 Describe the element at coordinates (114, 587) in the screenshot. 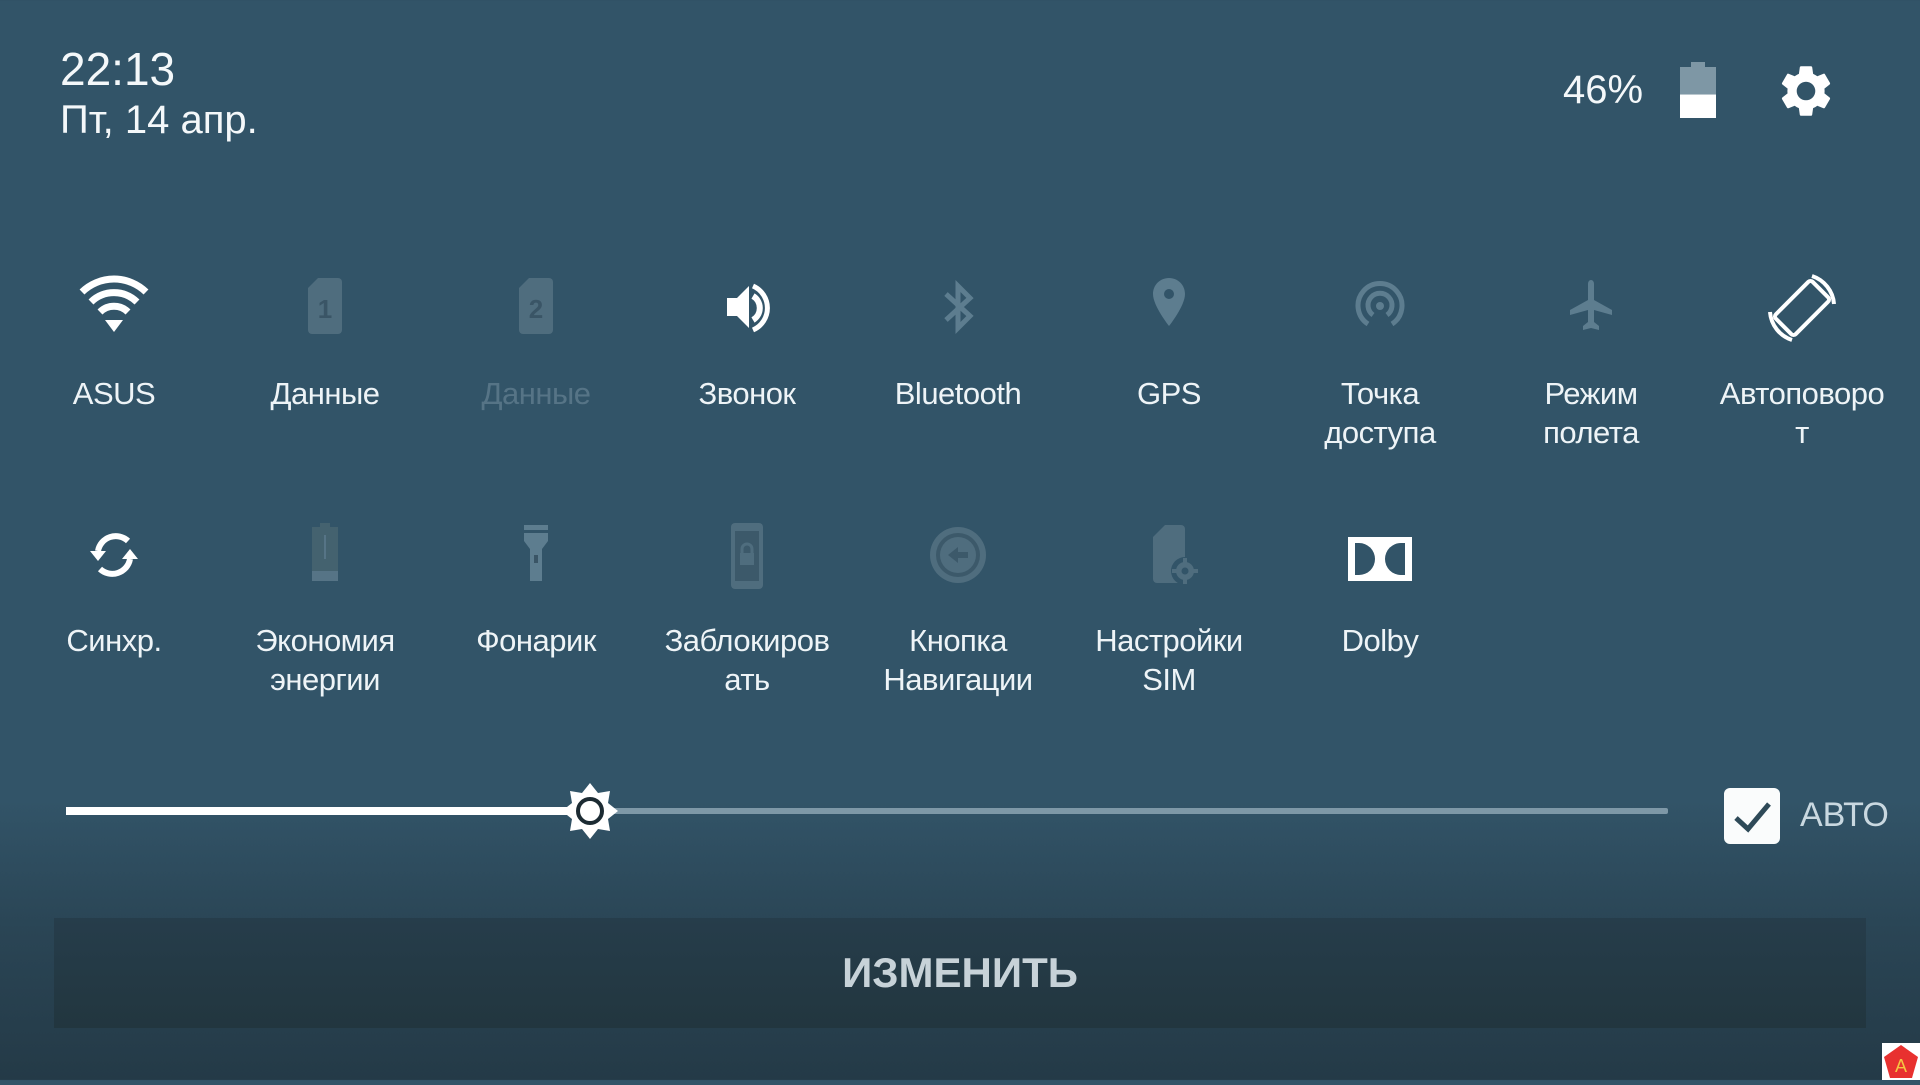

I see `tile-sync: Синхр.` at that location.